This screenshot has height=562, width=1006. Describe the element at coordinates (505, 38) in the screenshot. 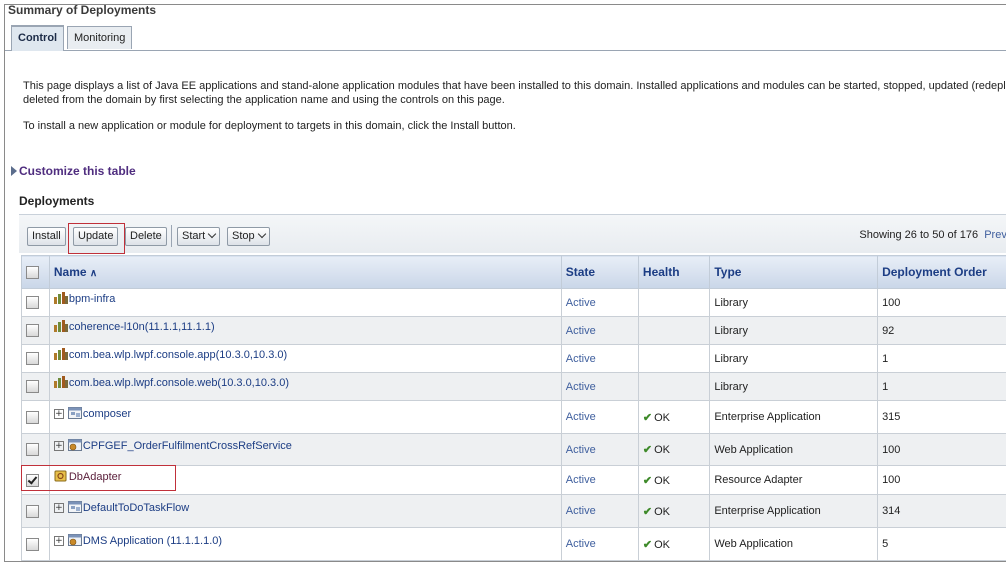

I see `tab-bar: Control Monitoring` at that location.